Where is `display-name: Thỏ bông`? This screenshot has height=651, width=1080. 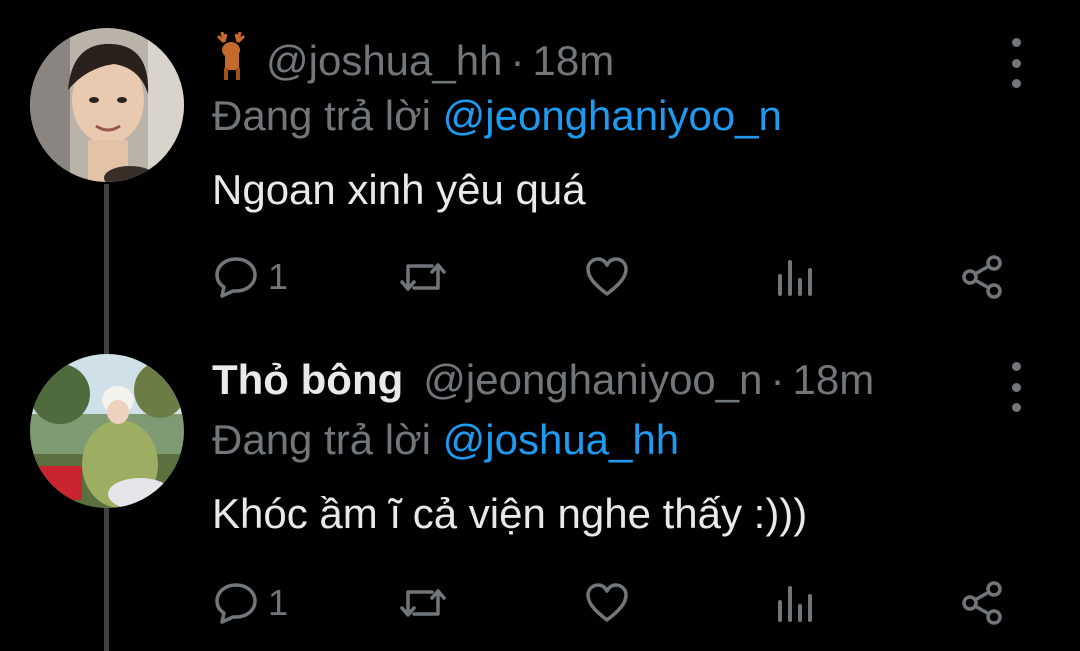
display-name: Thỏ bông is located at coordinates (307, 380).